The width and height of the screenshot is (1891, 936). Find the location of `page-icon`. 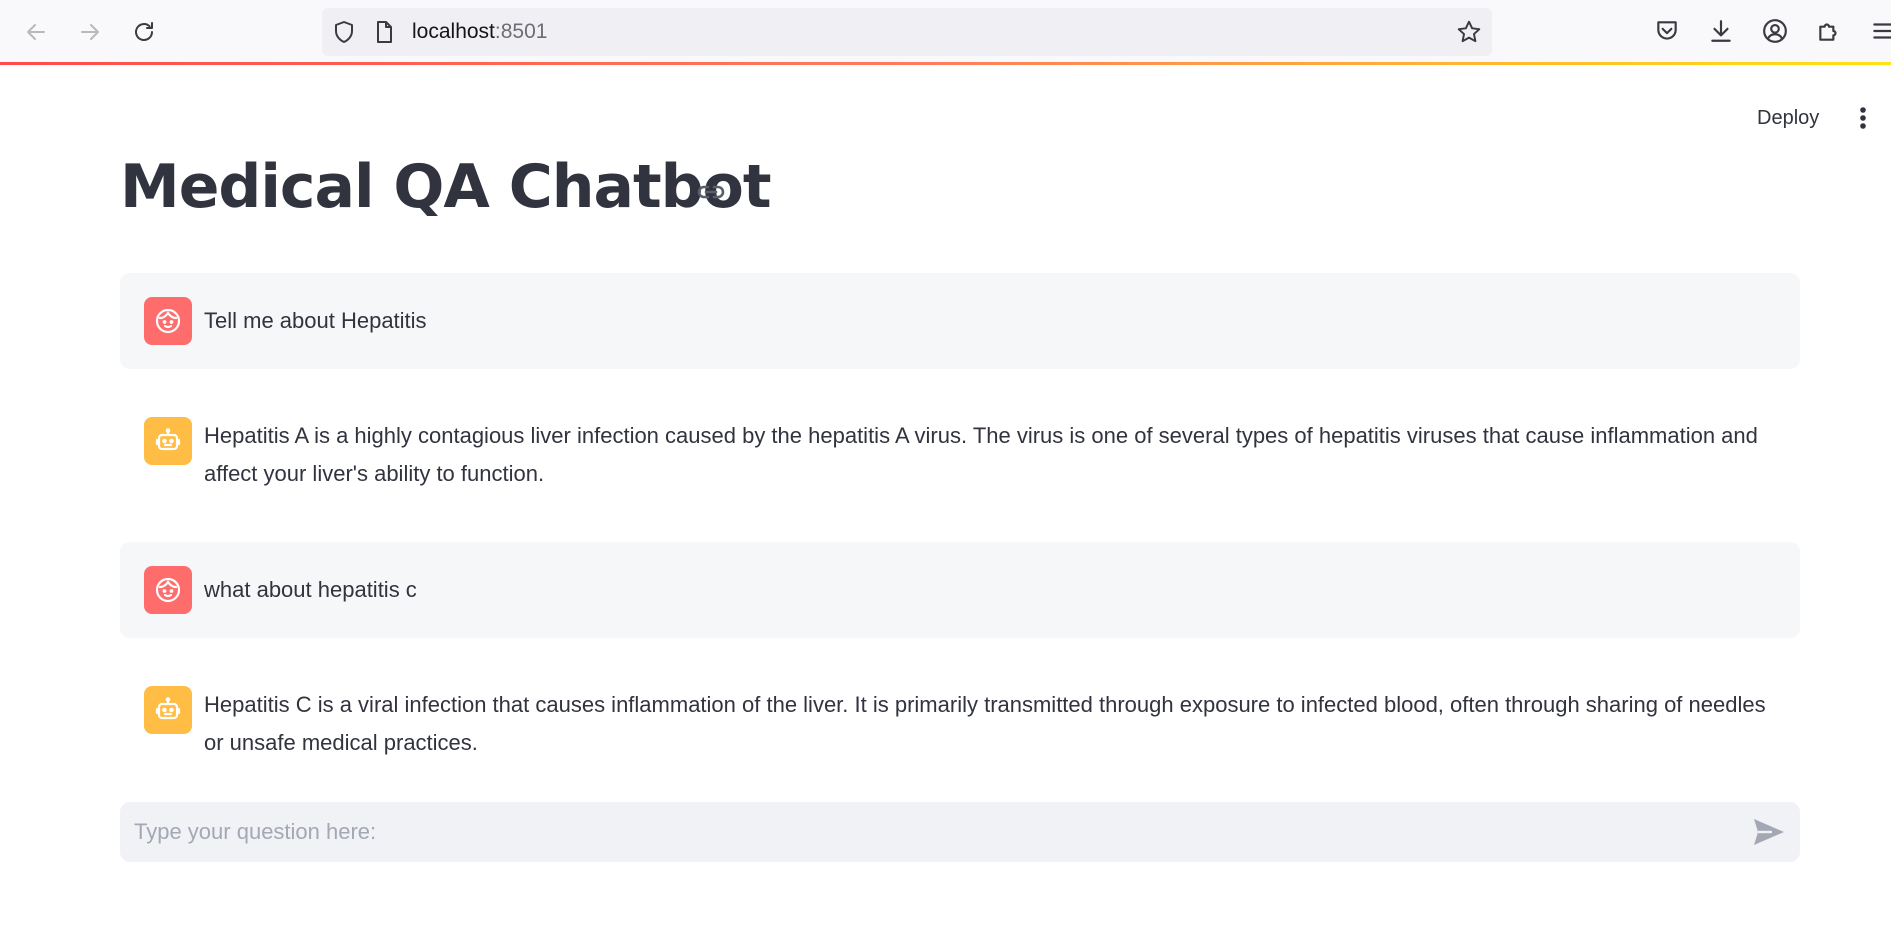

page-icon is located at coordinates (384, 32).